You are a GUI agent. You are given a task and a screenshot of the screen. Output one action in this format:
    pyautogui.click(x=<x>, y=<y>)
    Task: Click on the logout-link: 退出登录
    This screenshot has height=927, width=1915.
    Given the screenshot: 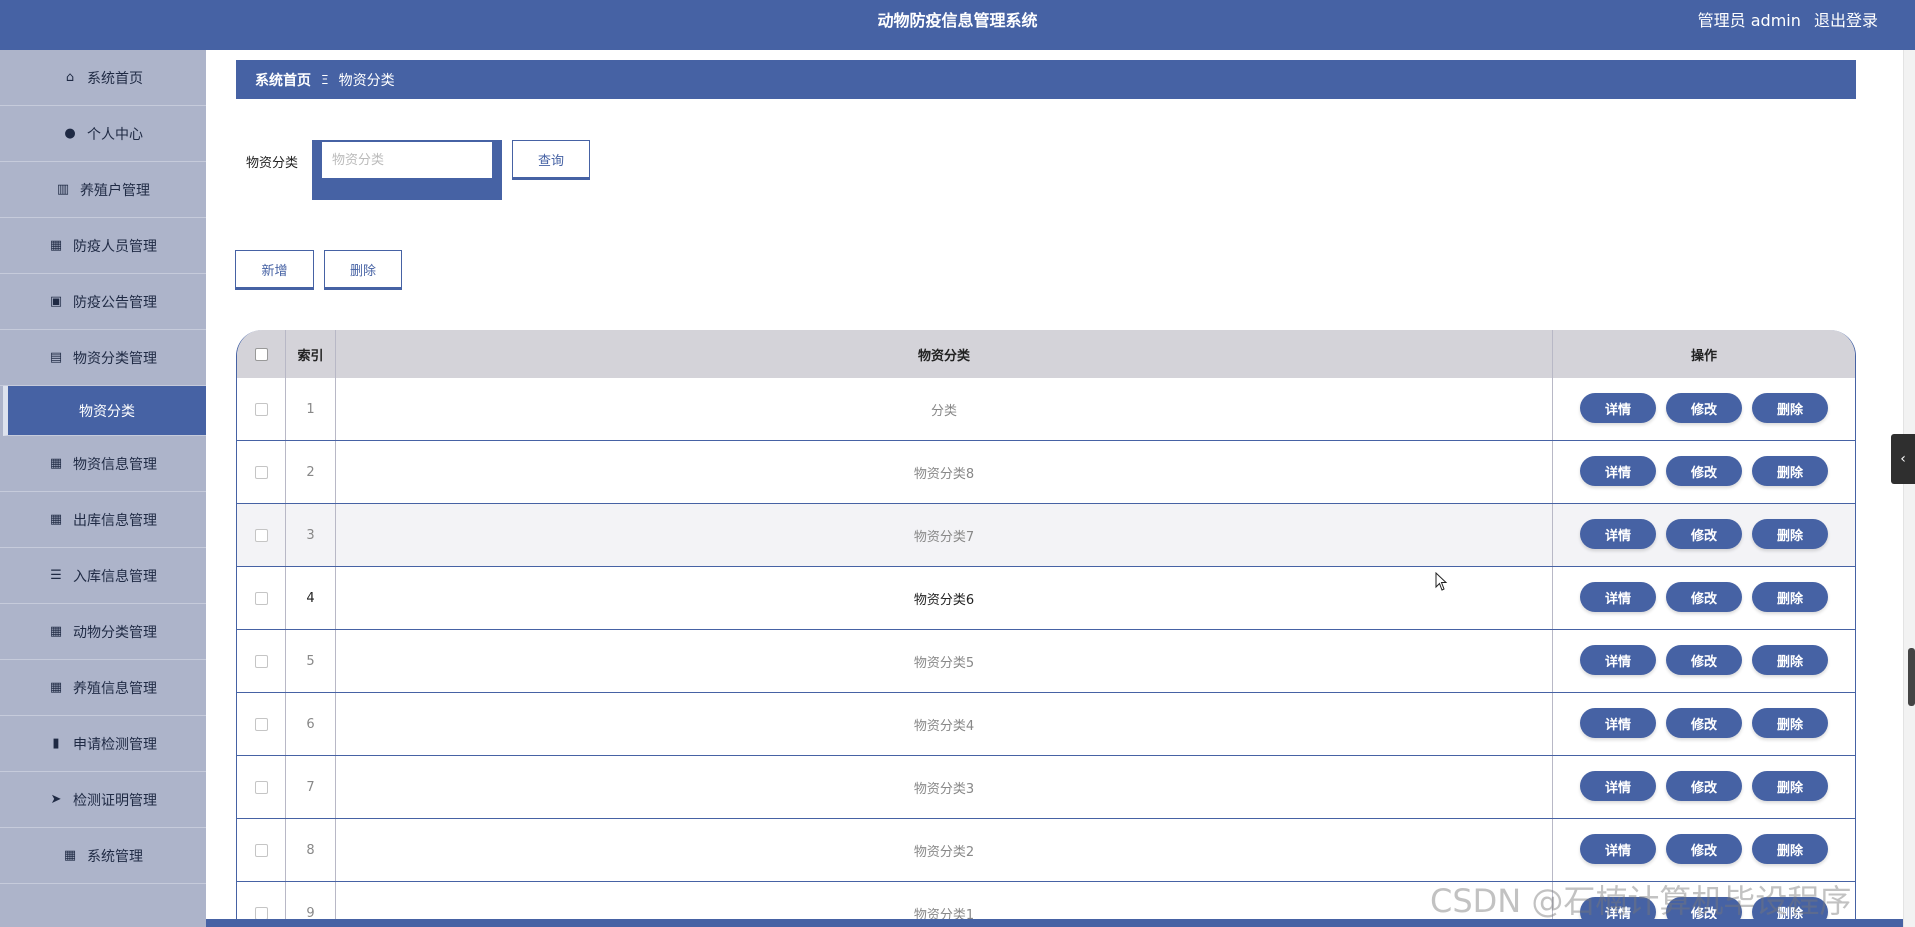 What is the action you would take?
    pyautogui.click(x=1846, y=20)
    